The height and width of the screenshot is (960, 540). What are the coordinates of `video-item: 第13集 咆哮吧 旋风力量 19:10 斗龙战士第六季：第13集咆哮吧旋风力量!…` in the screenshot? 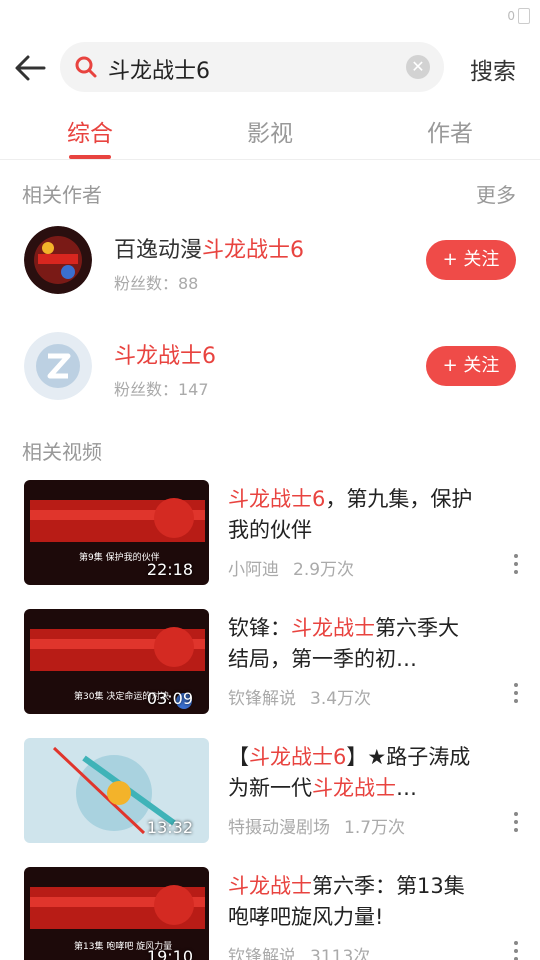 It's located at (270, 913).